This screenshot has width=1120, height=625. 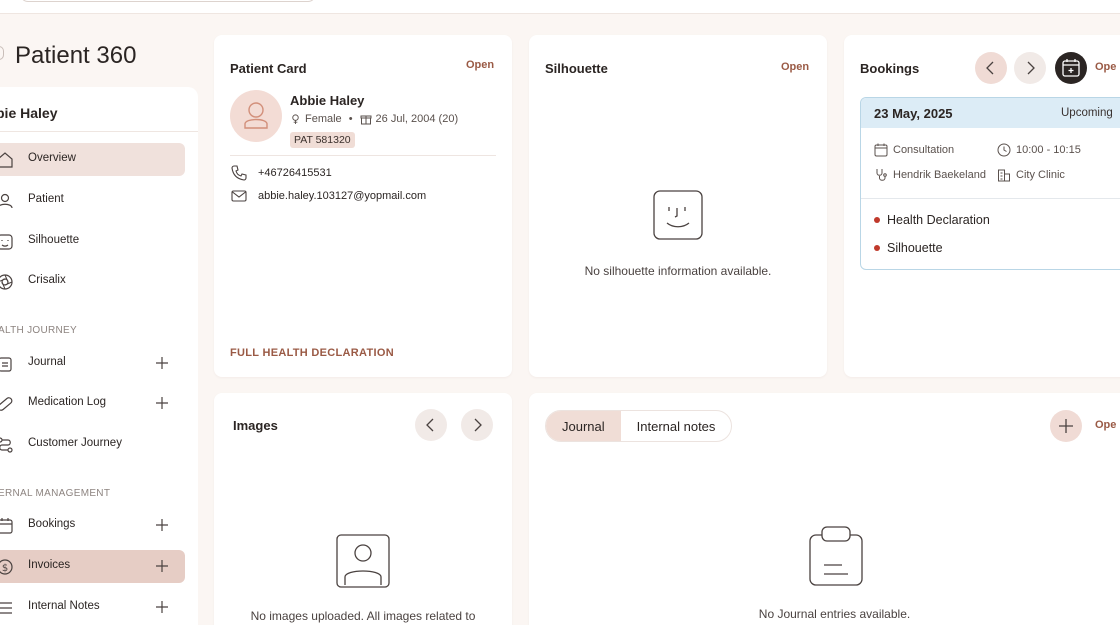 I want to click on open-journal-link: Ope, so click(x=1105, y=425).